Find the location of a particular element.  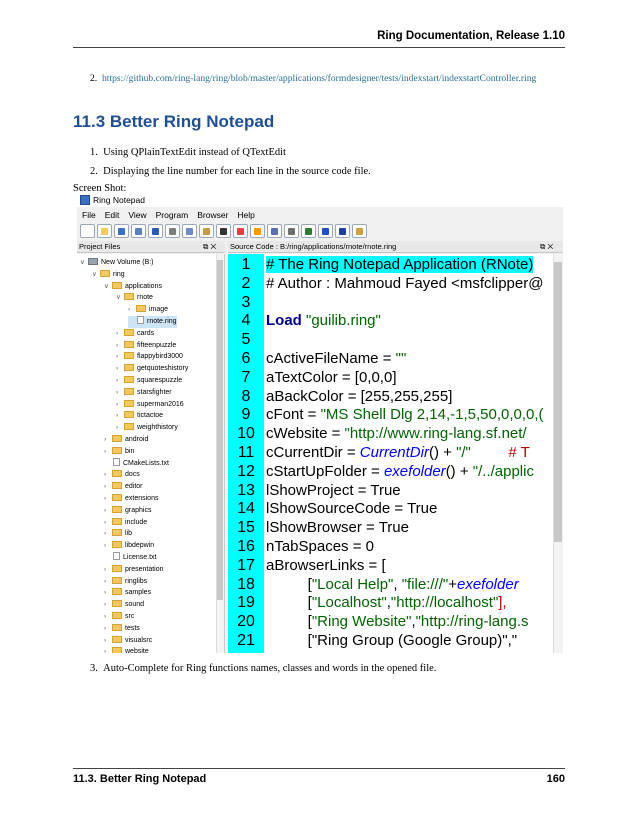

close-icon is located at coordinates (359, 230).